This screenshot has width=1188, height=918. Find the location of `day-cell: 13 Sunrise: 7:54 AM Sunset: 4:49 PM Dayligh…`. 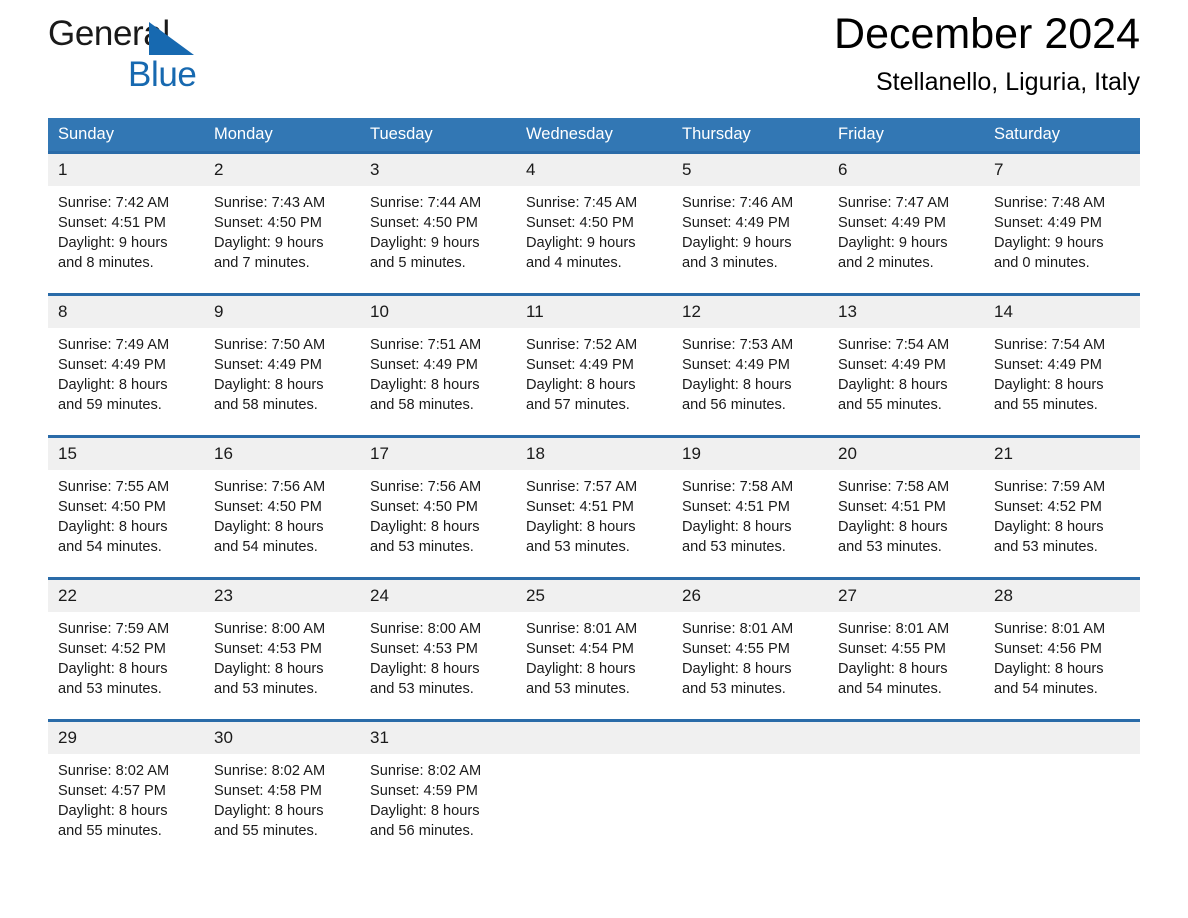

day-cell: 13 Sunrise: 7:54 AM Sunset: 4:49 PM Dayligh… is located at coordinates (906, 360).